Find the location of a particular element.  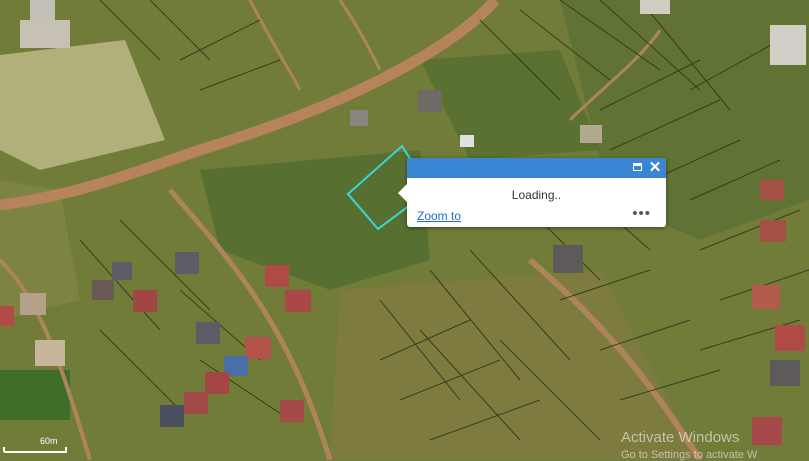

more-options-icon: ••• is located at coordinates (641, 213).